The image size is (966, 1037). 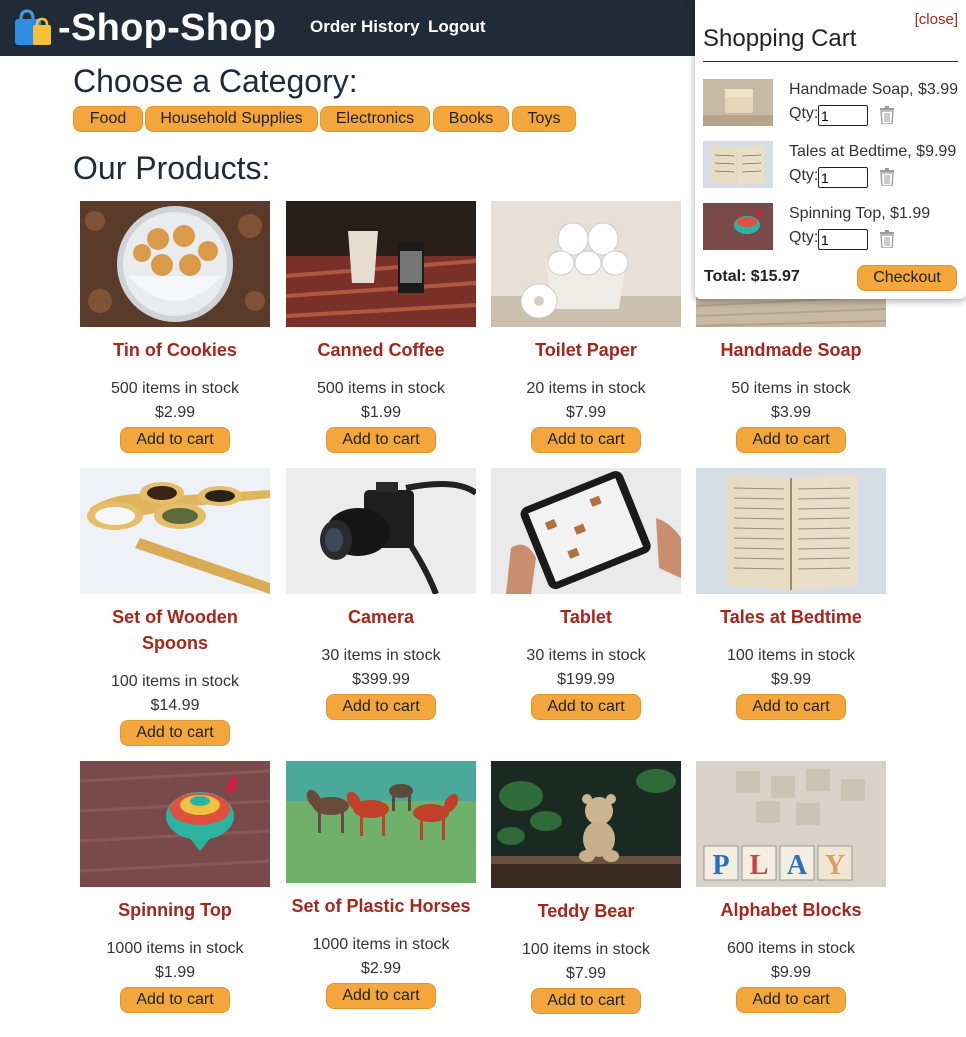 I want to click on product-price: $3.99, so click(x=791, y=412).